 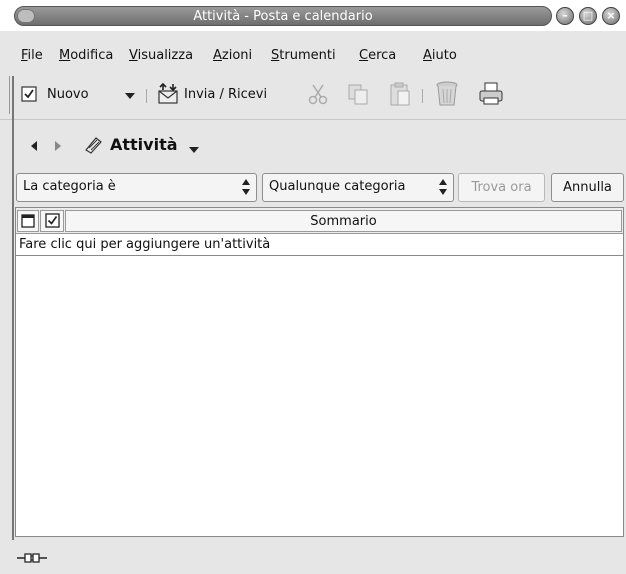 I want to click on close-icon: ×, so click(x=611, y=16).